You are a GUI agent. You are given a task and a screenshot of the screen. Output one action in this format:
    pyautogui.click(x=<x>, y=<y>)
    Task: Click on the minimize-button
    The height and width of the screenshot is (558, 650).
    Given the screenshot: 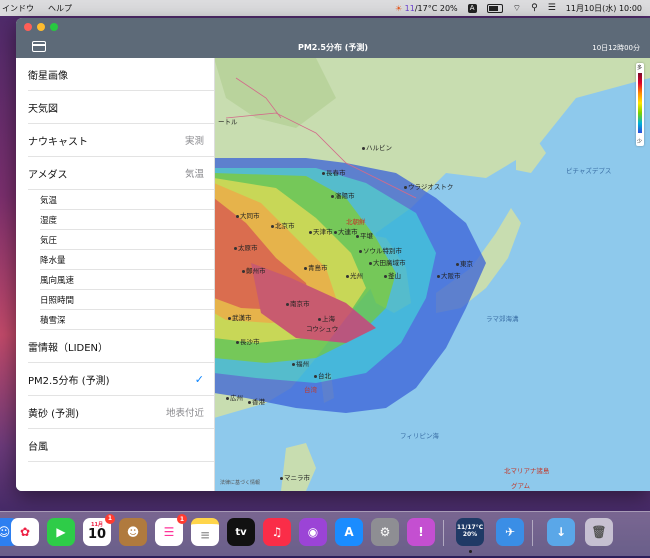 What is the action you would take?
    pyautogui.click(x=41, y=27)
    